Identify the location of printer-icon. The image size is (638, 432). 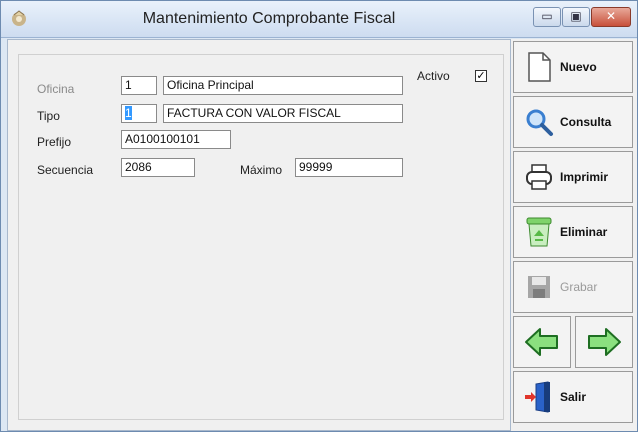
(539, 177).